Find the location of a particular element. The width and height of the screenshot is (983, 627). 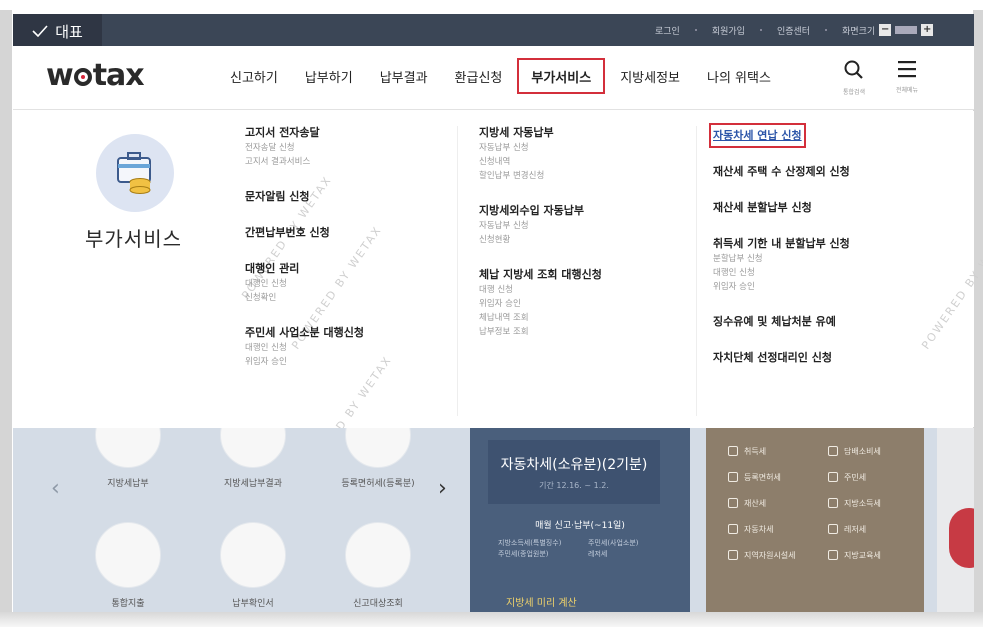

cert-center-link: 인증센터 is located at coordinates (793, 30).